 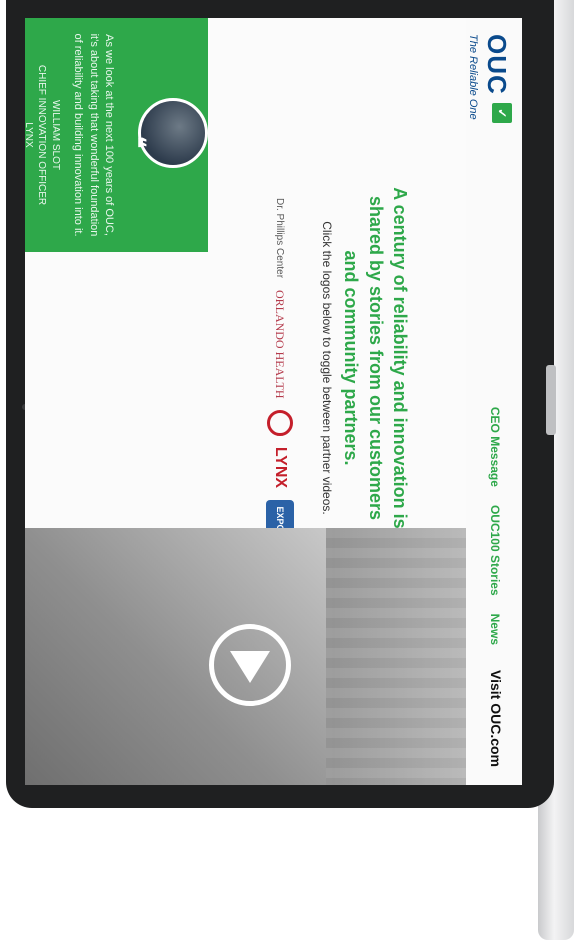 I want to click on quote-icon: ❝, so click(x=137, y=142).